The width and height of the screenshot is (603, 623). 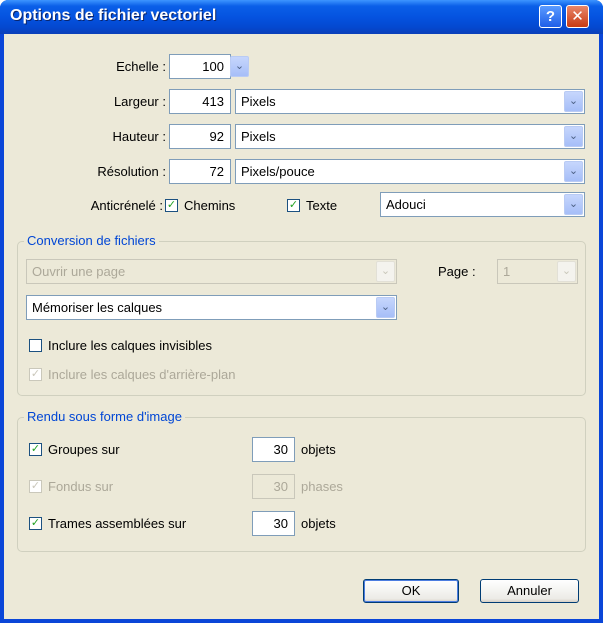 What do you see at coordinates (410, 171) in the screenshot?
I see `resolution-unit-select: Pixels/pouce ⌄` at bounding box center [410, 171].